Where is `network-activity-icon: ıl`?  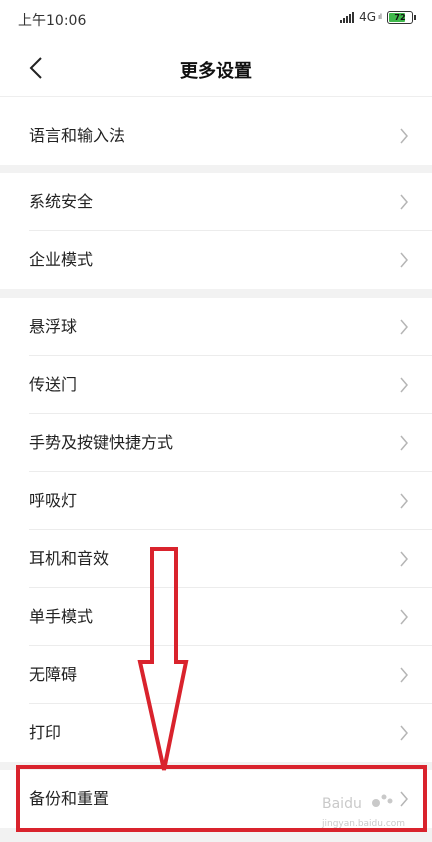
network-activity-icon: ıl is located at coordinates (380, 17).